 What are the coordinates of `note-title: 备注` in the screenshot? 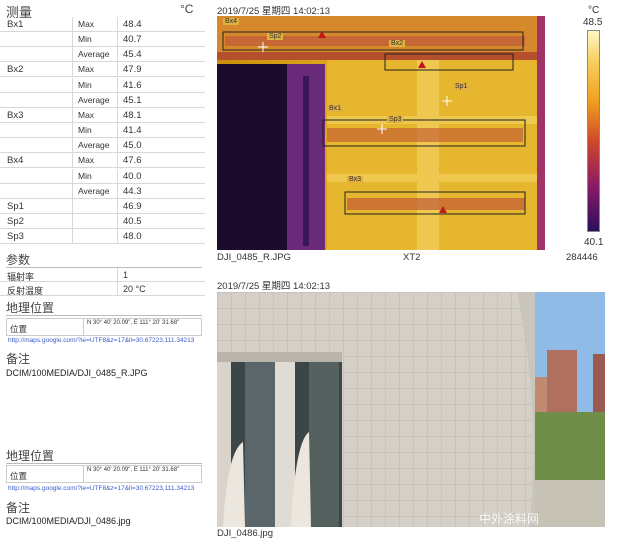 It's located at (18, 359).